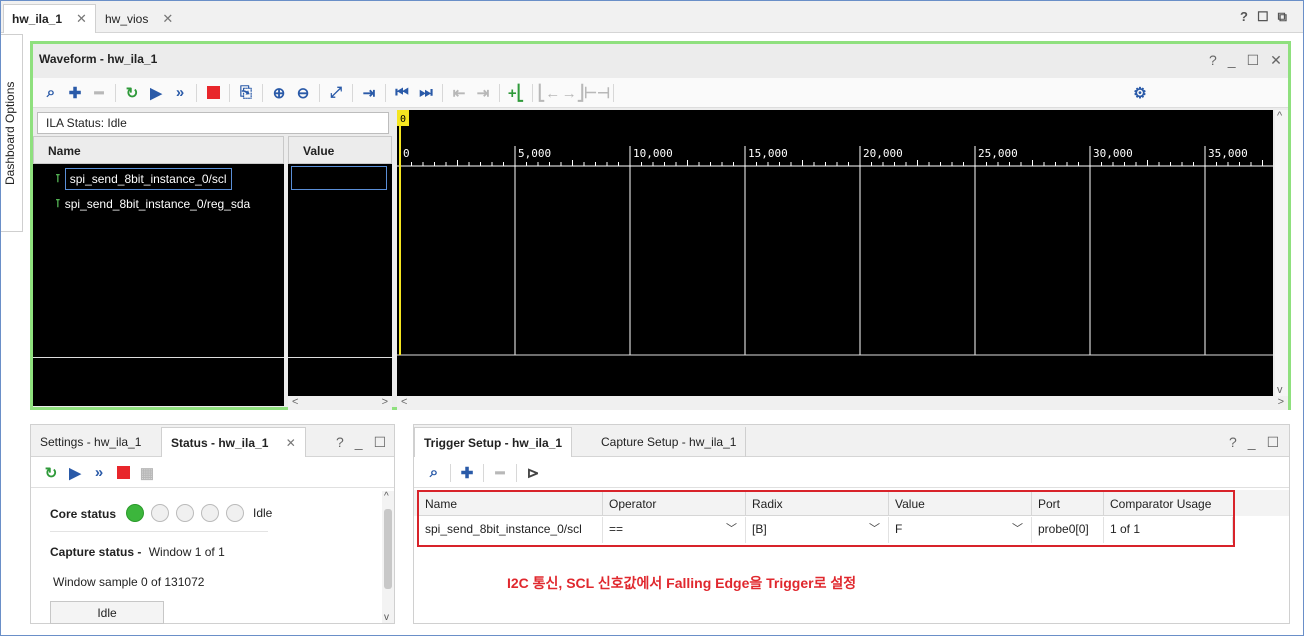 The image size is (1304, 636). I want to click on window-sample-text: Window sample 0 of 131072, so click(129, 582).